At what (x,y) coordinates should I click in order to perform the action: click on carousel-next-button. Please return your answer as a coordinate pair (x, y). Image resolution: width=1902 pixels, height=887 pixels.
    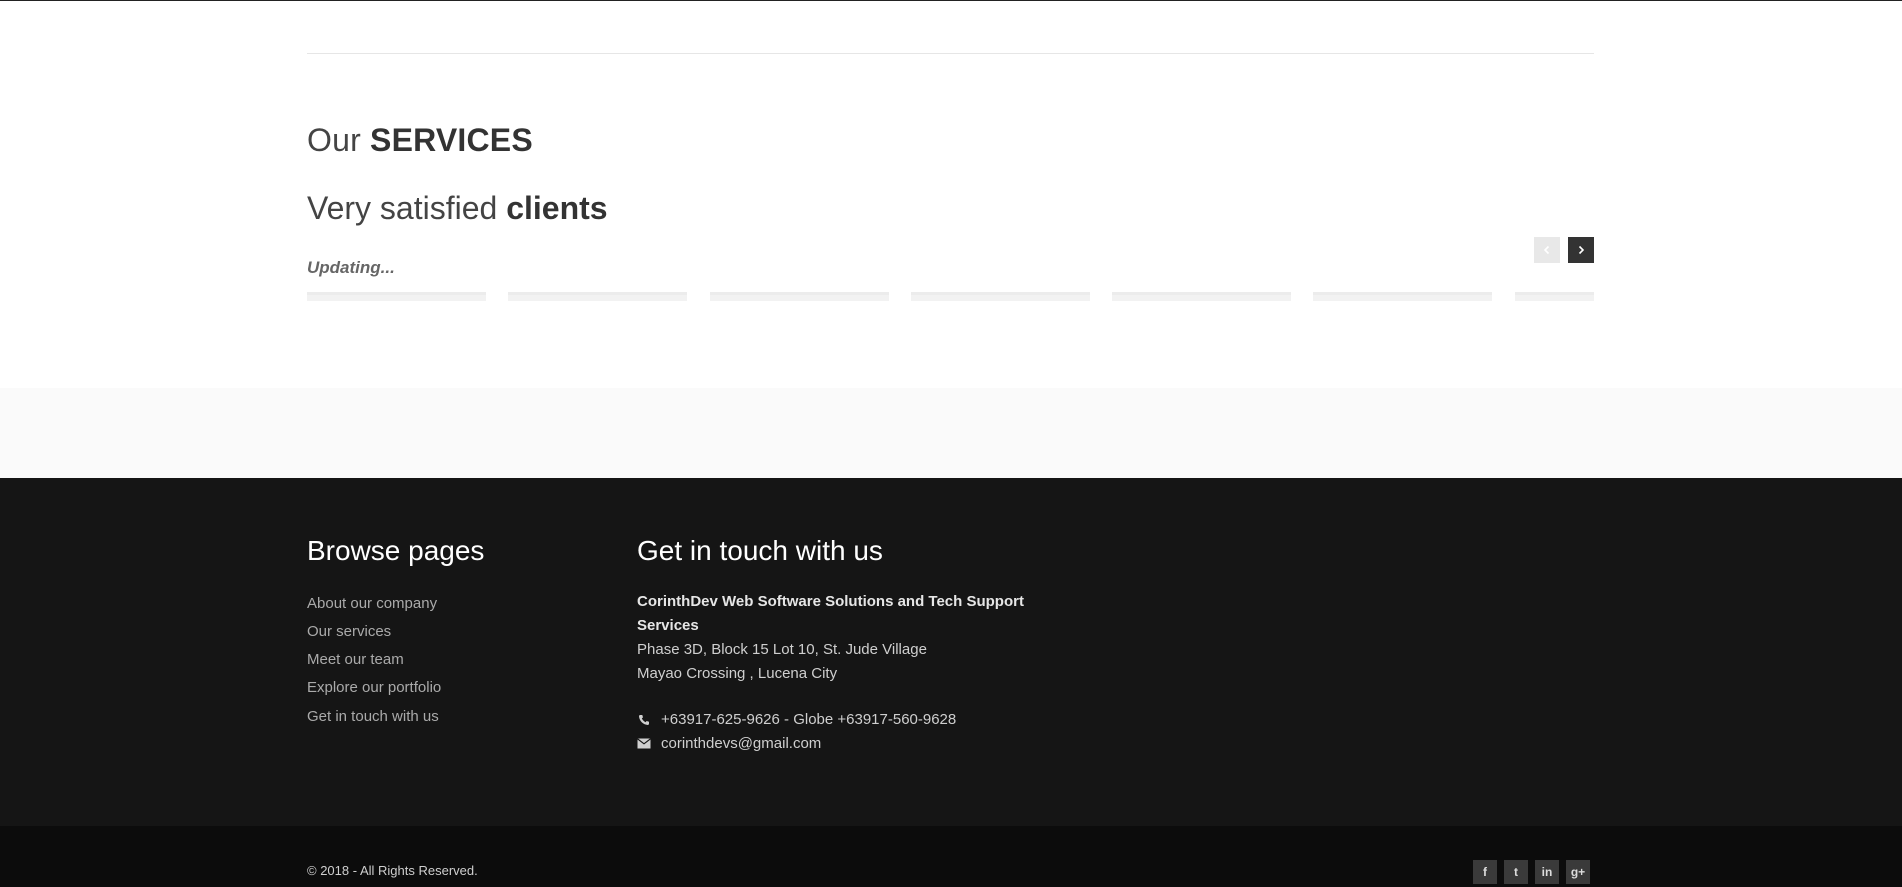
    Looking at the image, I should click on (1581, 250).